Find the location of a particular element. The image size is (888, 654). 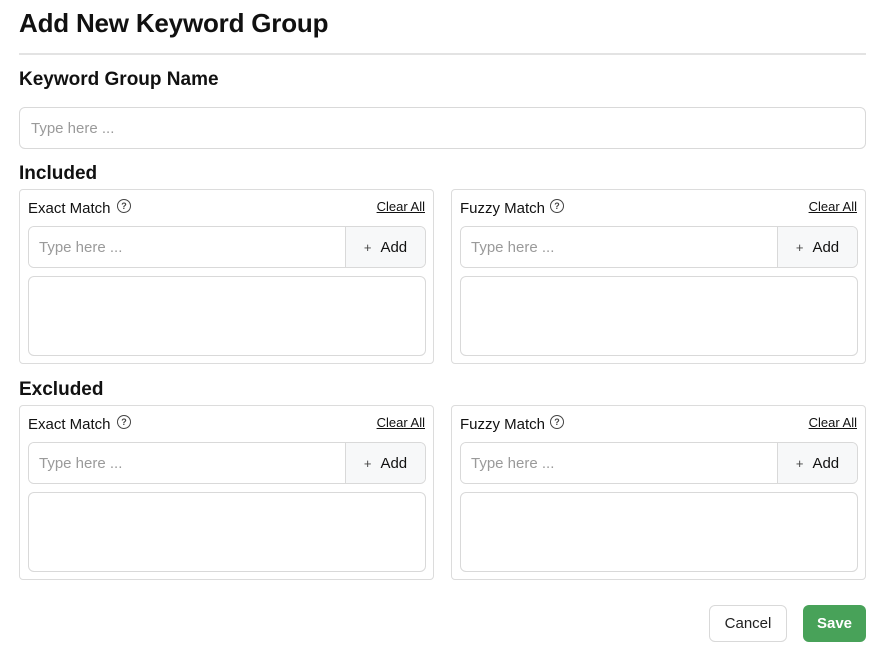

included-fuzzy-clear-all-link: Clear All is located at coordinates (833, 206).